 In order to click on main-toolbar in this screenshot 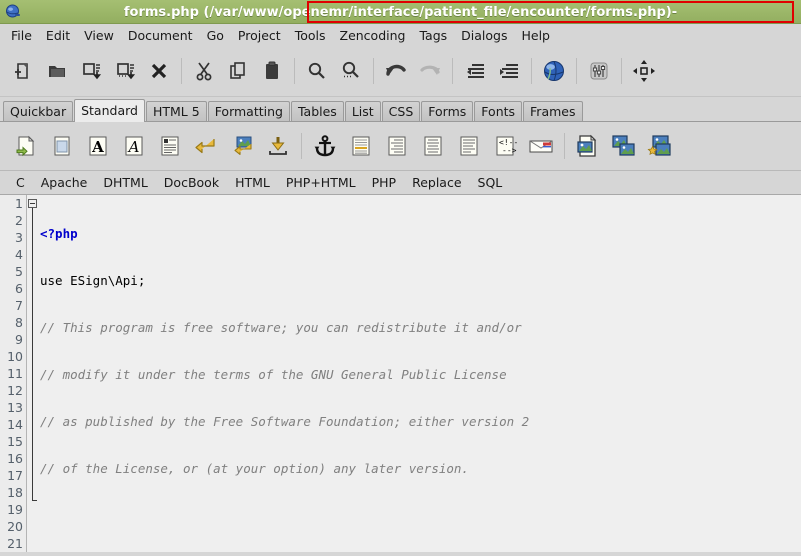, I will do `click(400, 71)`.